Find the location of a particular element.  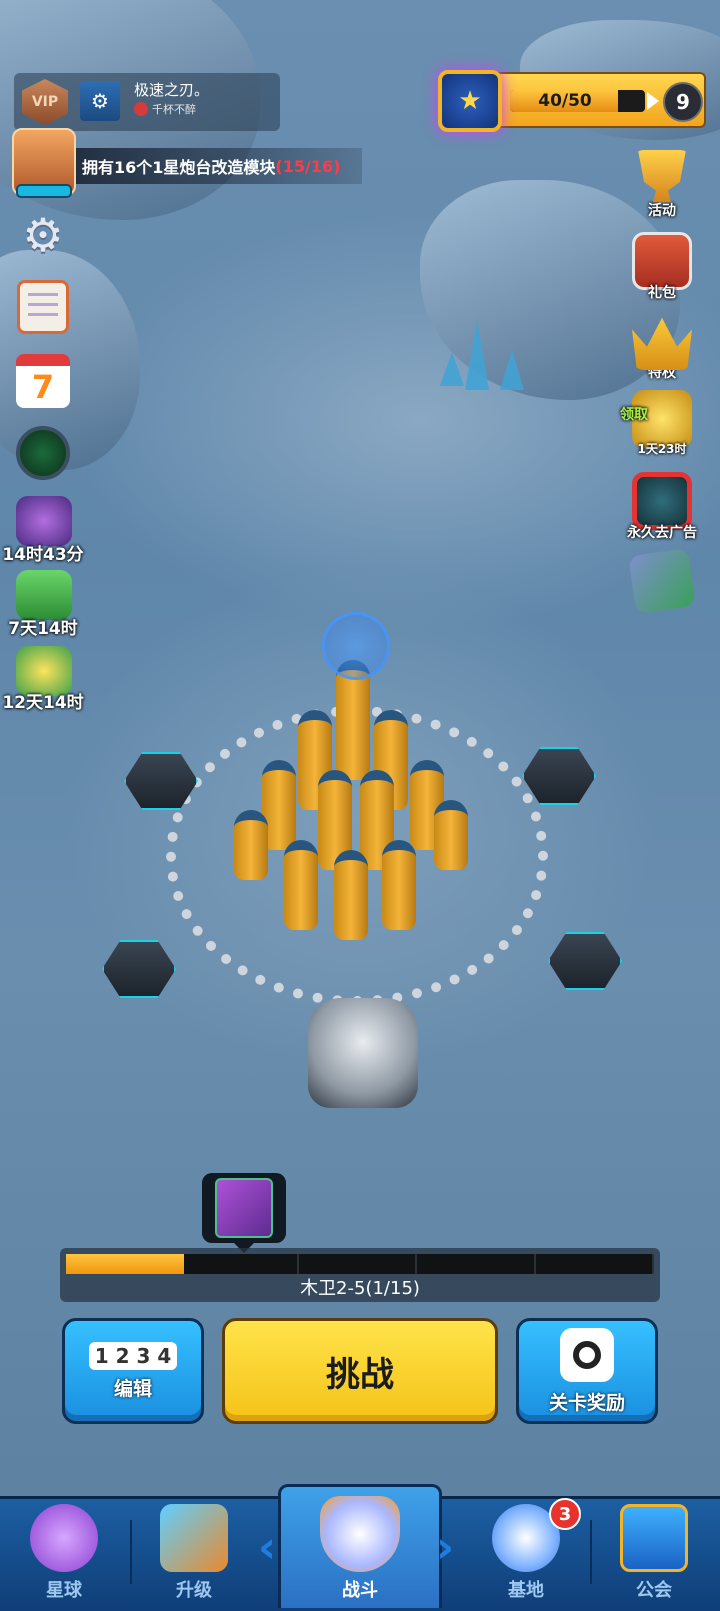

monster-event-icon is located at coordinates (44, 521).